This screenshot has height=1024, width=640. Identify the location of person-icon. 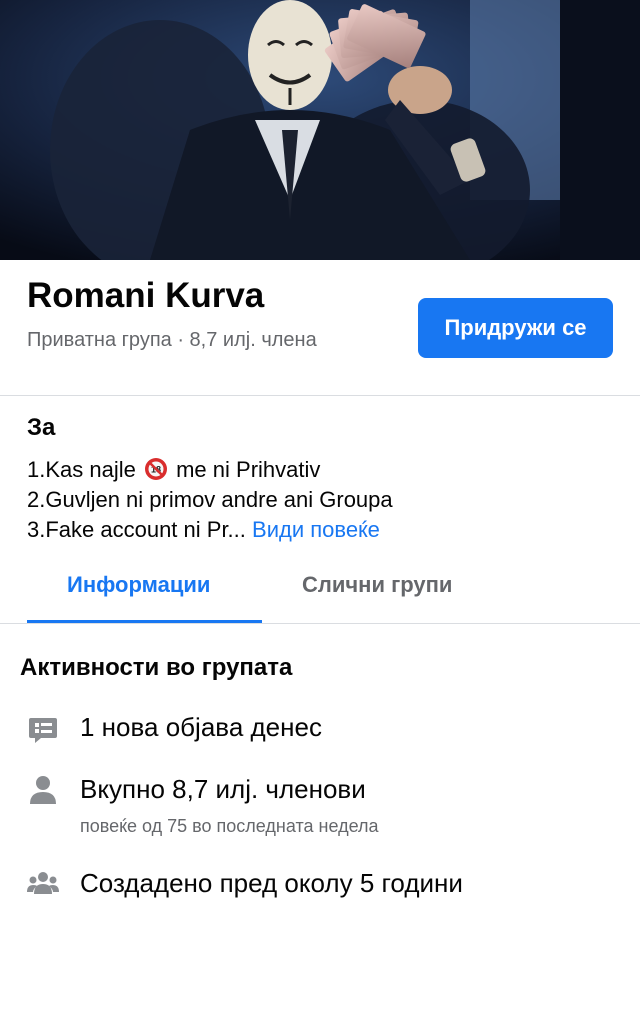
(43, 790).